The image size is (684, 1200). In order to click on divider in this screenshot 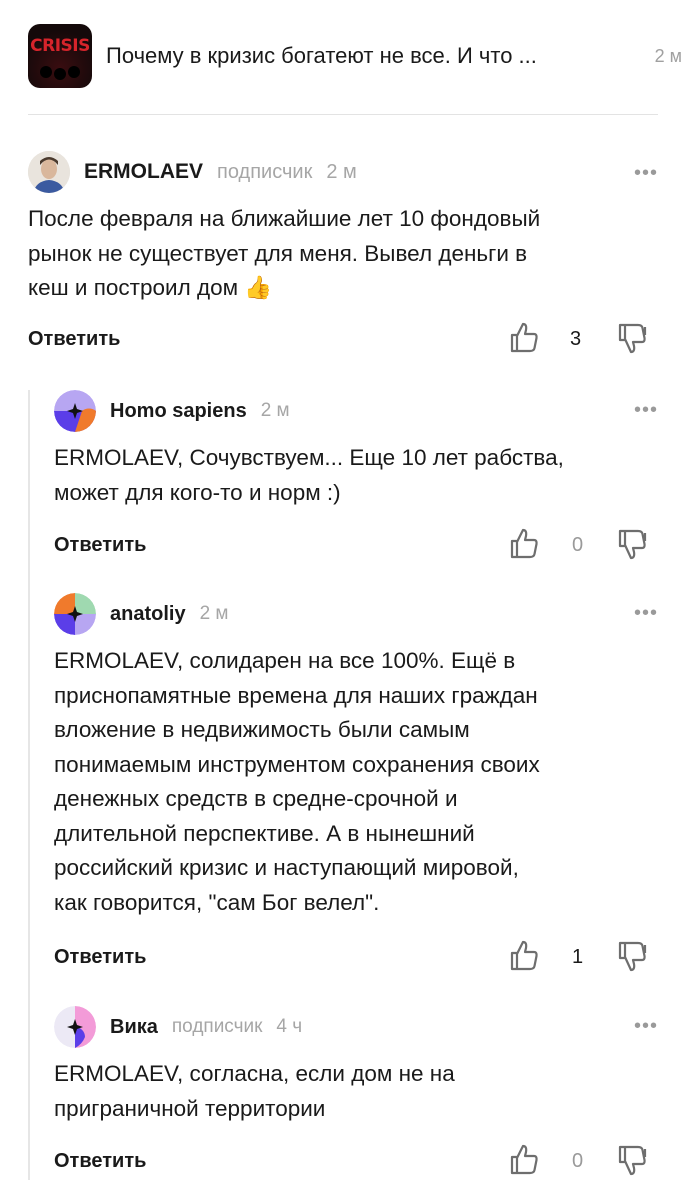, I will do `click(343, 114)`.